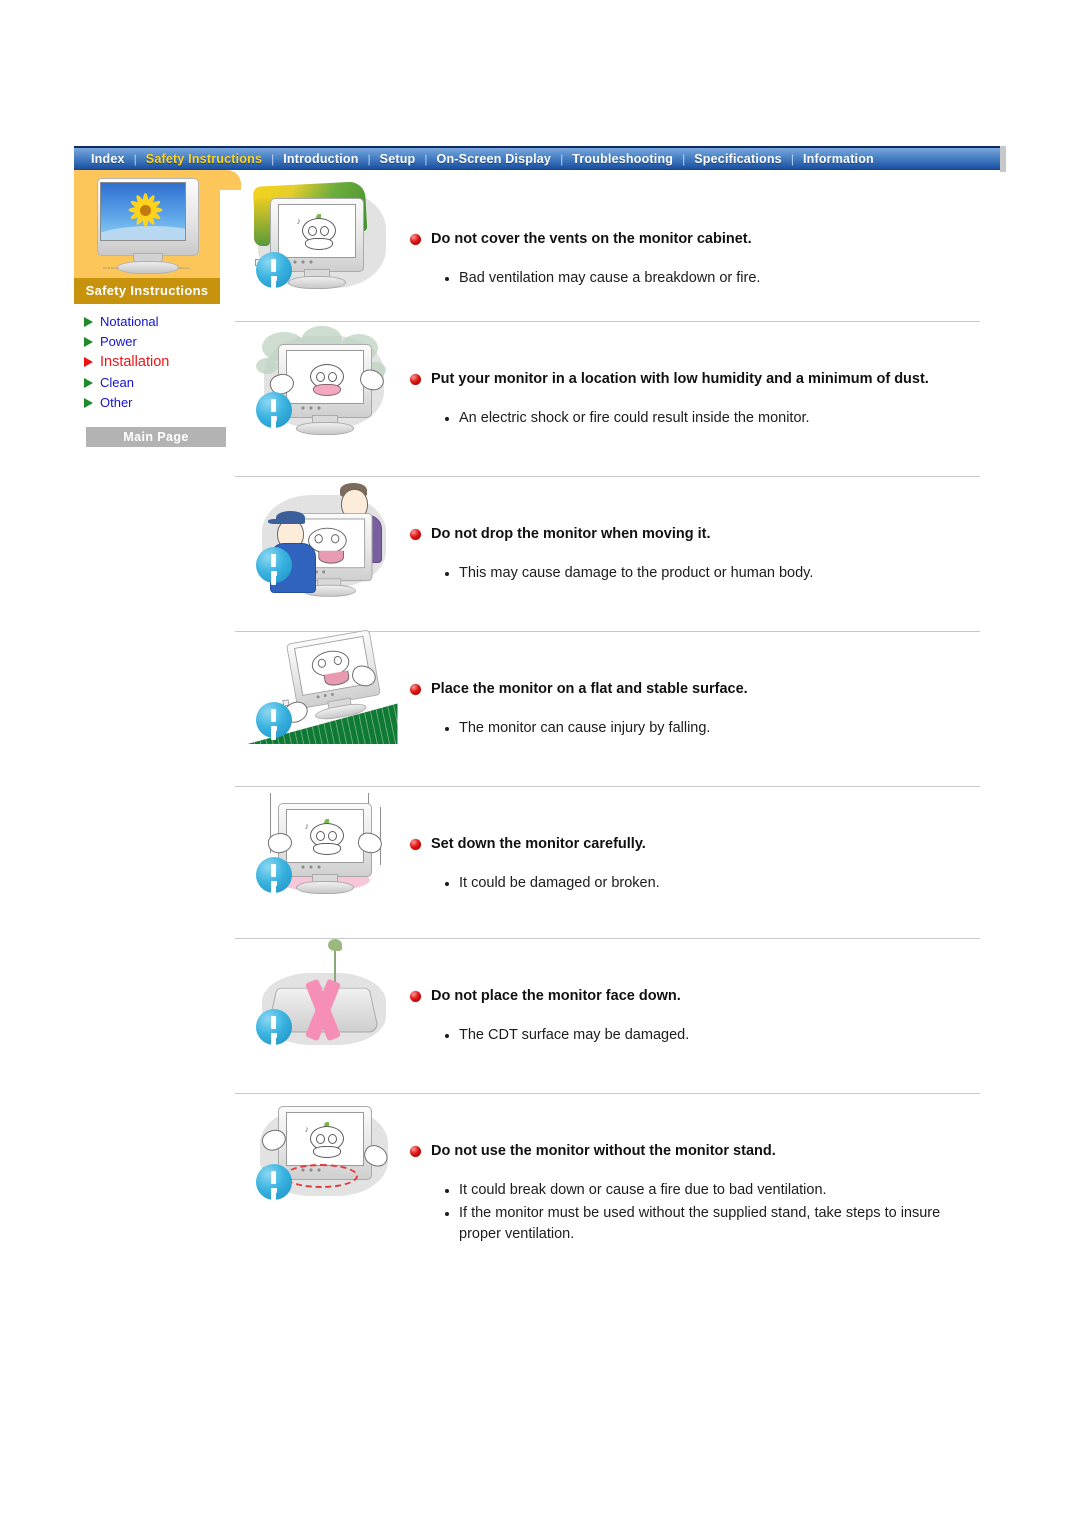 The width and height of the screenshot is (1080, 1528). What do you see at coordinates (494, 159) in the screenshot?
I see `nav-item-on-screen-display: On-Screen Display` at bounding box center [494, 159].